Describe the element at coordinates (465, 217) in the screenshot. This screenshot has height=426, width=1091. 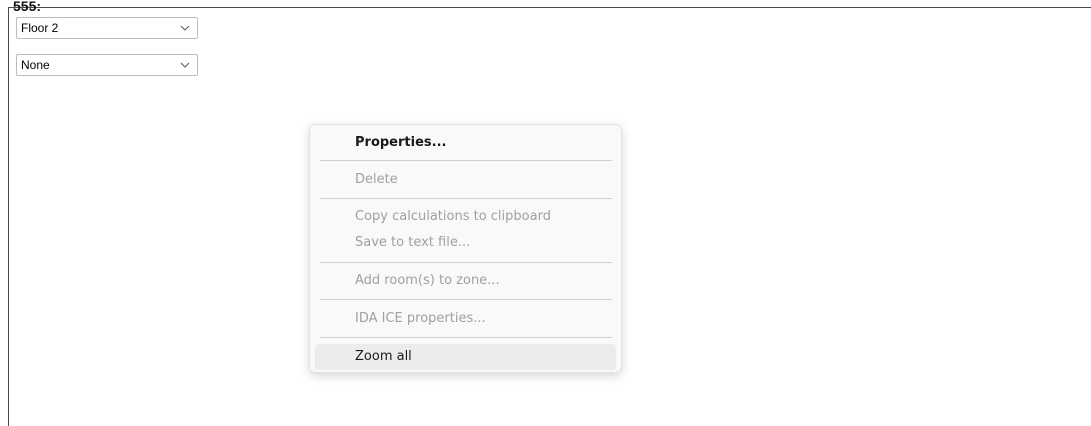
I see `menu-item-copy-calculations: Copy calculations to clipboard` at that location.